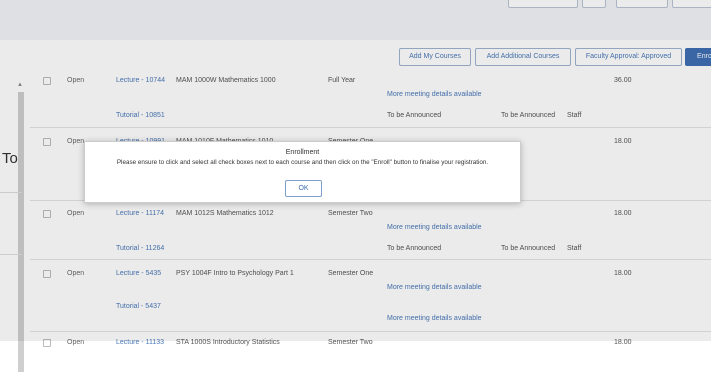  Describe the element at coordinates (303, 188) in the screenshot. I see `ok-button: OK` at that location.